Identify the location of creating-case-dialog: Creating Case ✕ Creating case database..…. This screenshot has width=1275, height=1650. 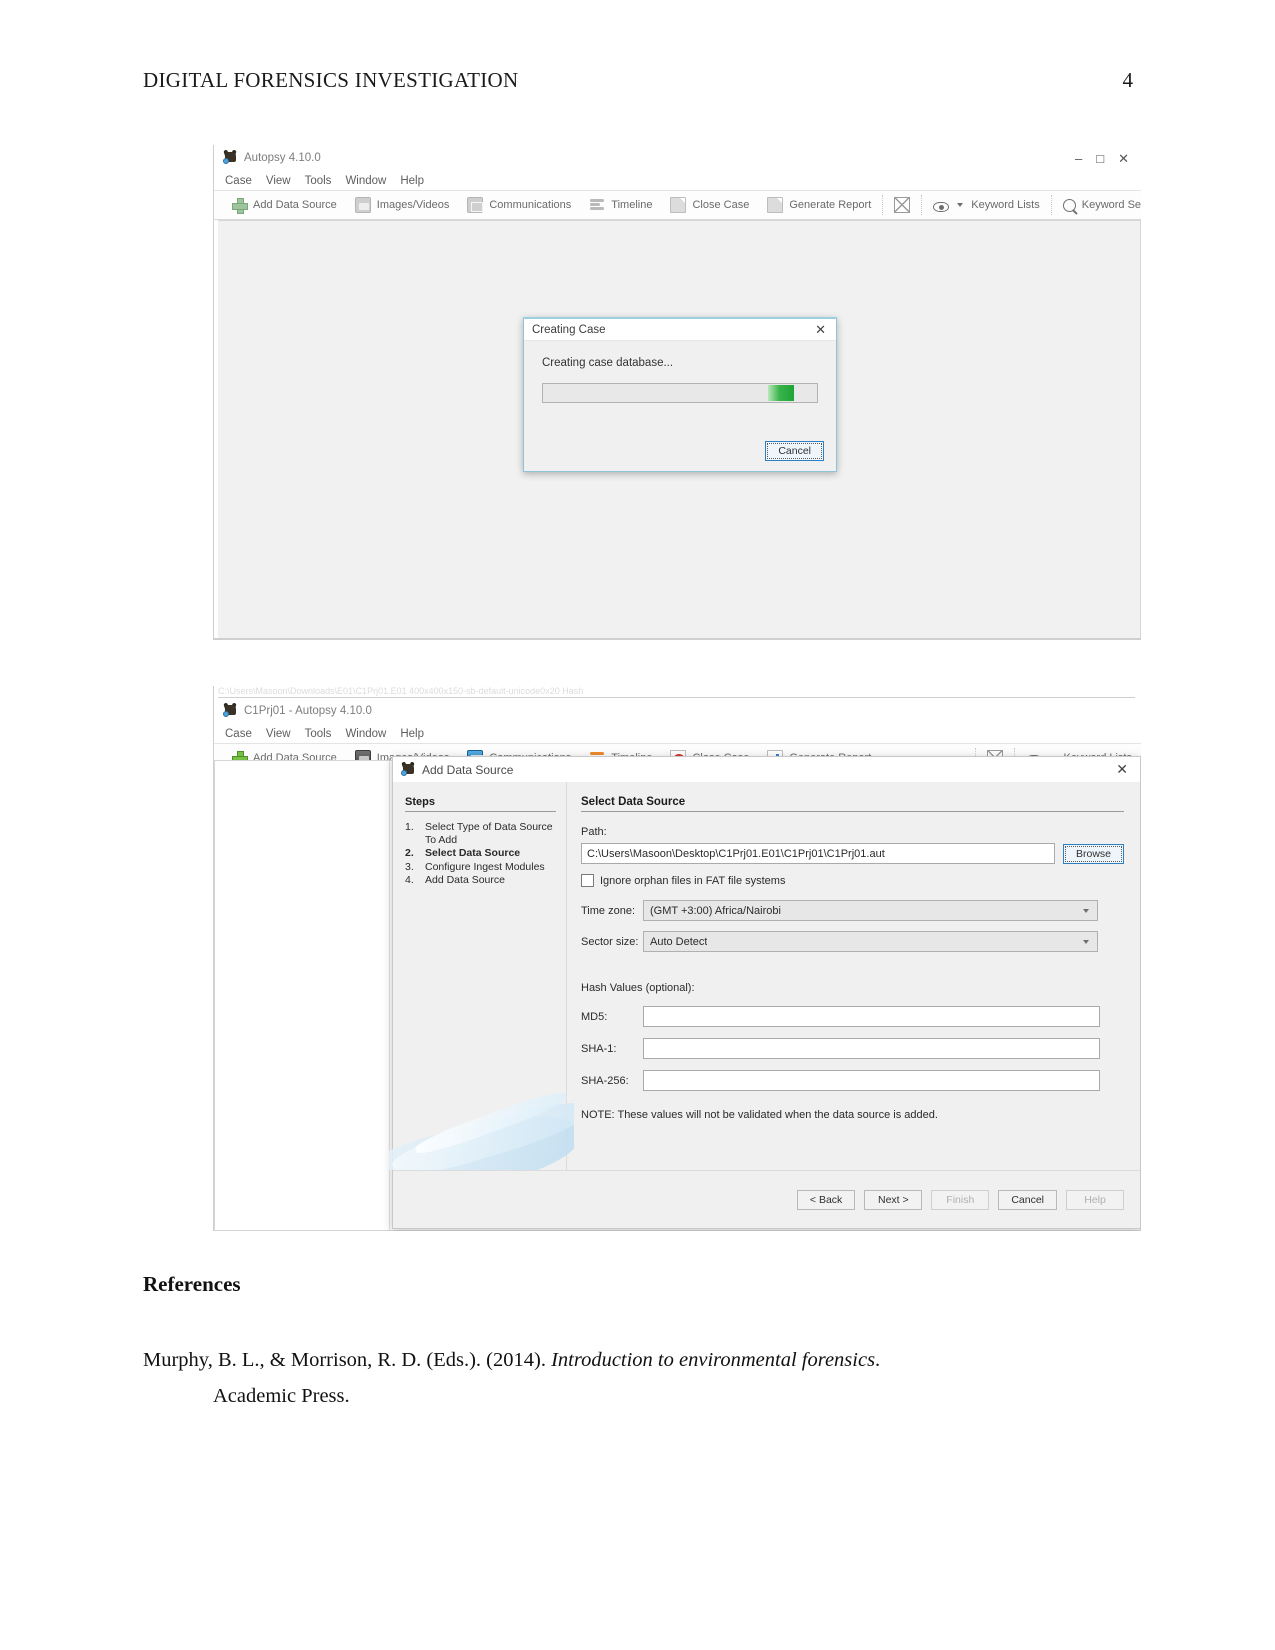
(680, 394).